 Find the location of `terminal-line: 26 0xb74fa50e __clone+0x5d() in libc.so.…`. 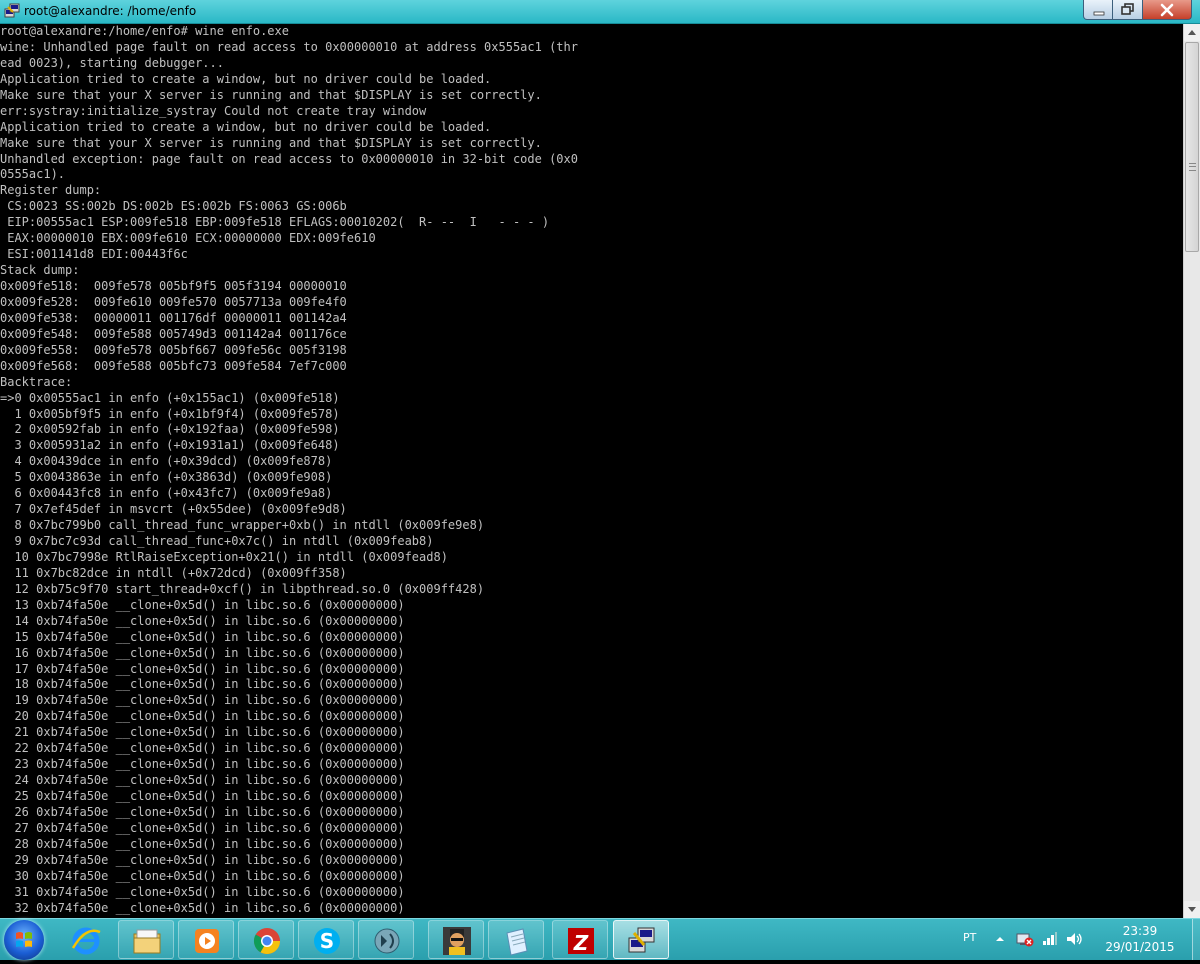

terminal-line: 26 0xb74fa50e __clone+0x5d() in libc.so.… is located at coordinates (202, 811).